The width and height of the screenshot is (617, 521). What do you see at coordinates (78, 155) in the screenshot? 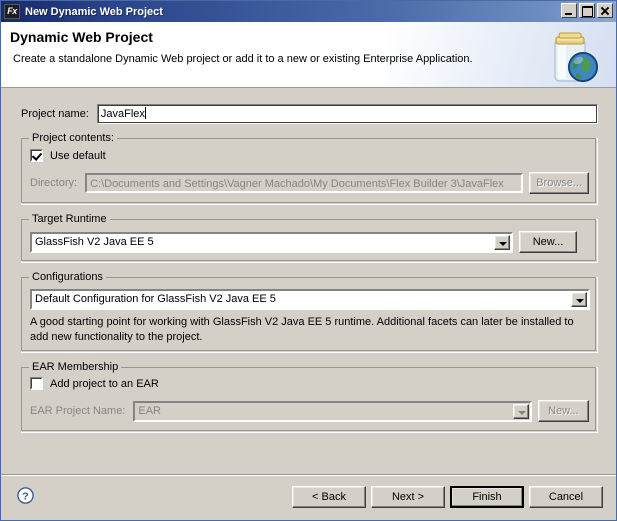
I see `use-default-label: Use default` at bounding box center [78, 155].